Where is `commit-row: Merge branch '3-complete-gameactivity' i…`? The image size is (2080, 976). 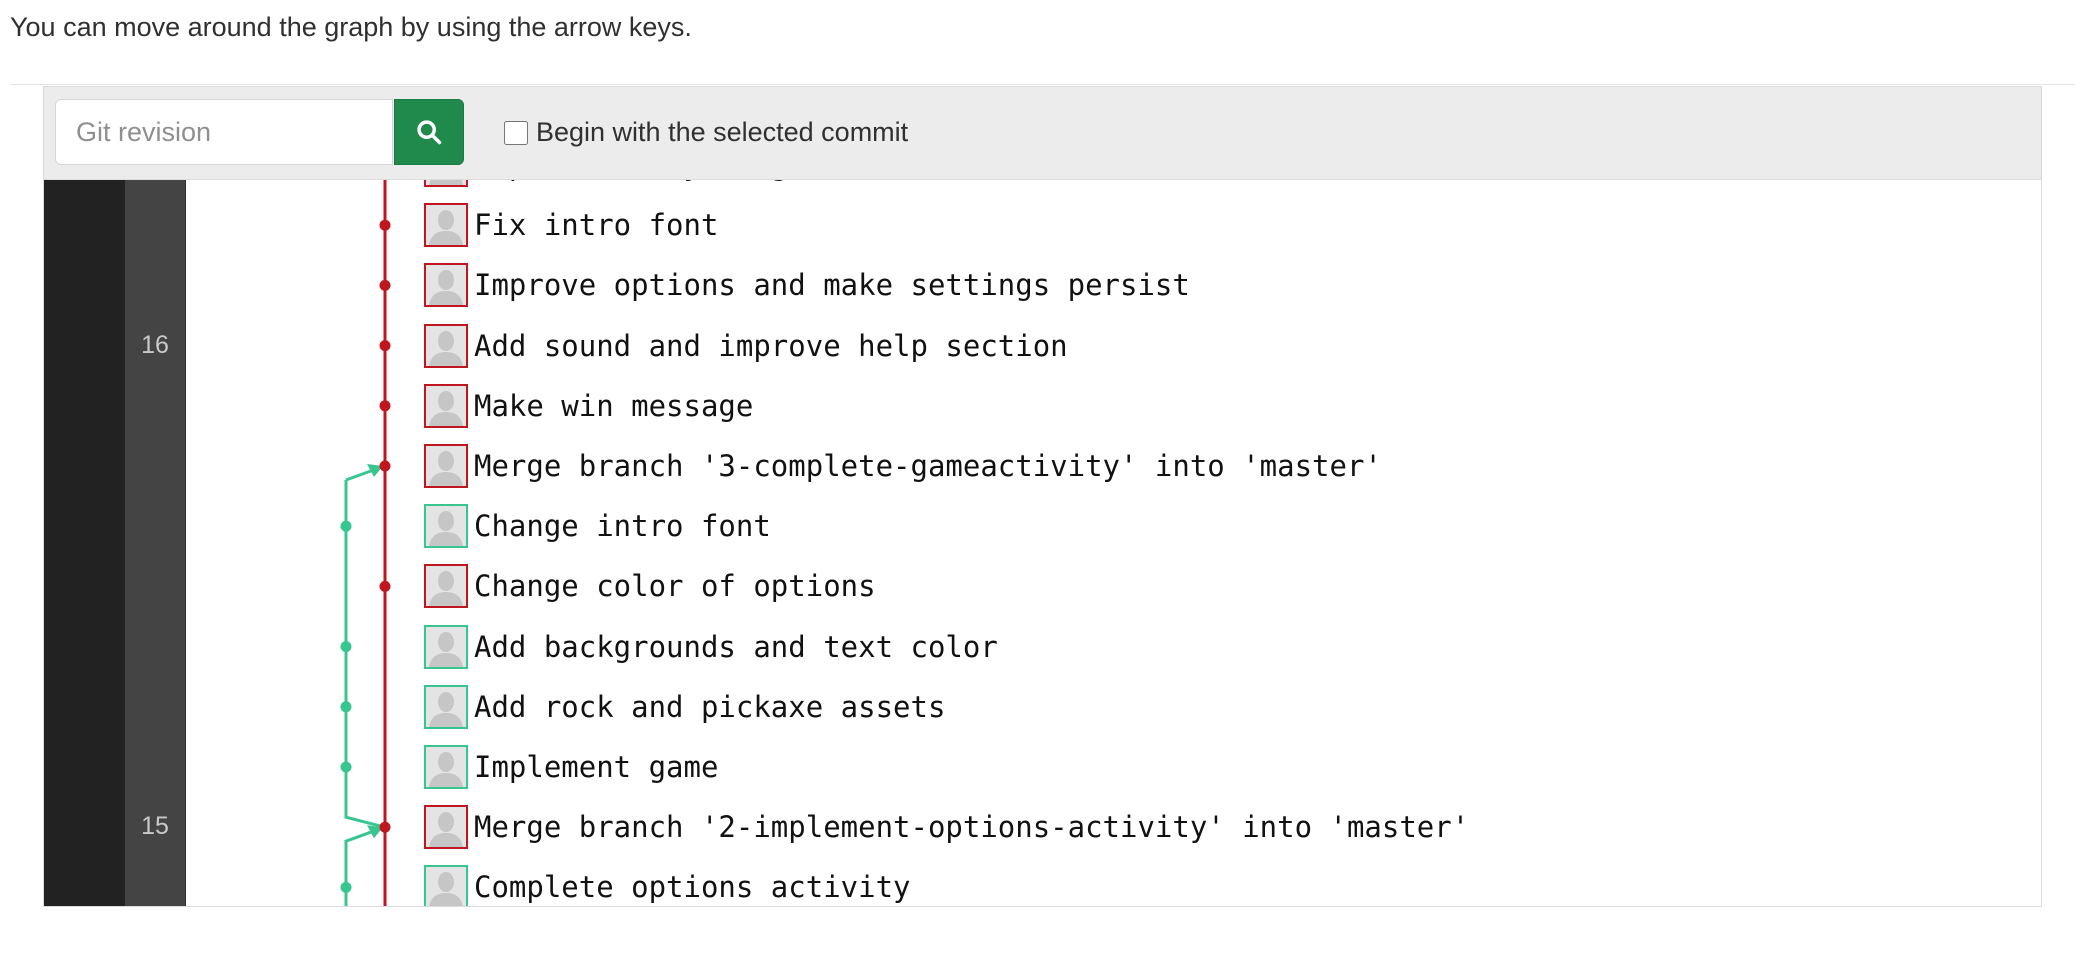
commit-row: Merge branch '3-complete-gameactivity' i… is located at coordinates (903, 466).